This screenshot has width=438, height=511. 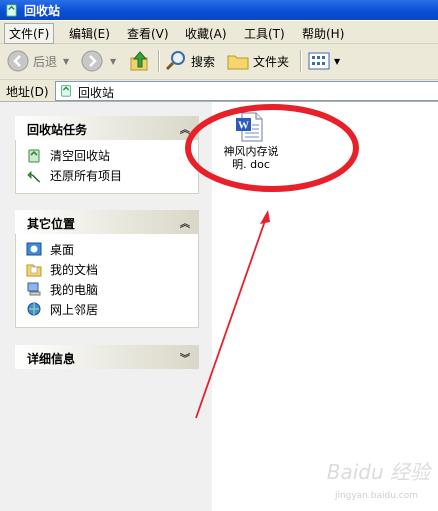 I want to click on watermark-brand: Baidu 经验, so click(x=378, y=472).